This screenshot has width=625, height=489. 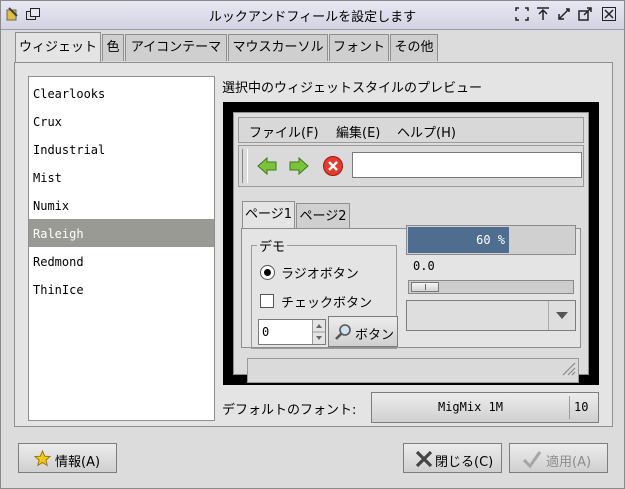 I want to click on list-item-selected: Raleigh, so click(x=121, y=233).